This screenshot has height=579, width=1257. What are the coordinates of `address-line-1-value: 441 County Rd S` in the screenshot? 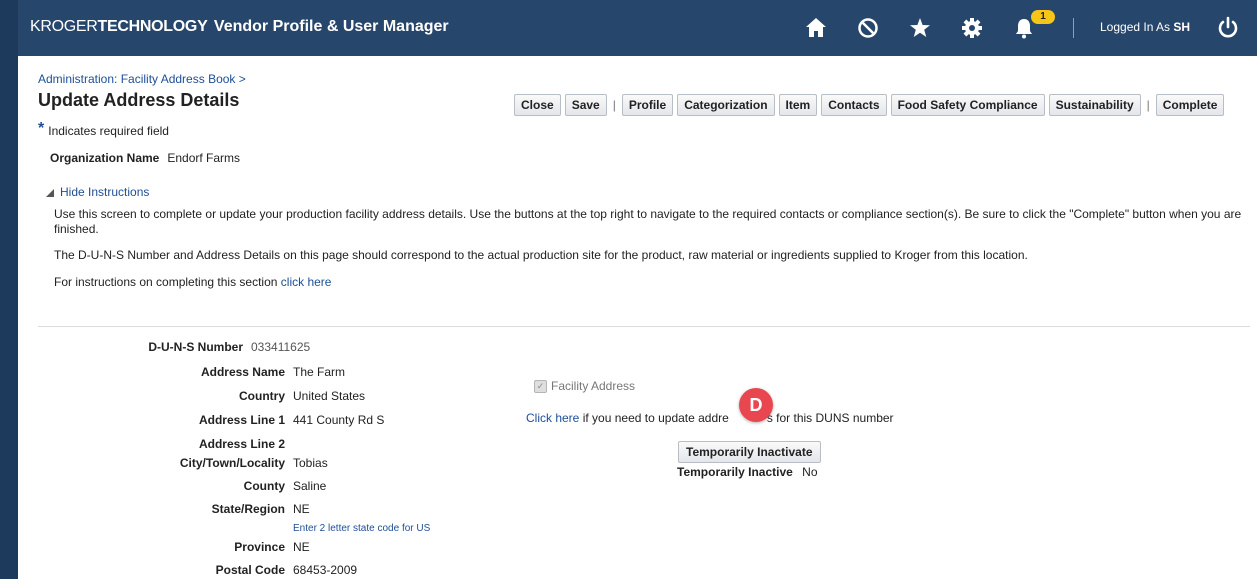 It's located at (339, 420).